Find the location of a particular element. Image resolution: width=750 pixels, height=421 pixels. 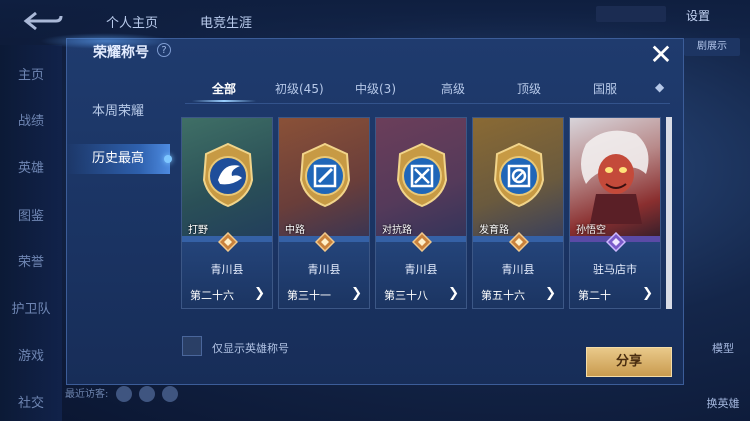

tab-more: ◆ is located at coordinates (659, 87).